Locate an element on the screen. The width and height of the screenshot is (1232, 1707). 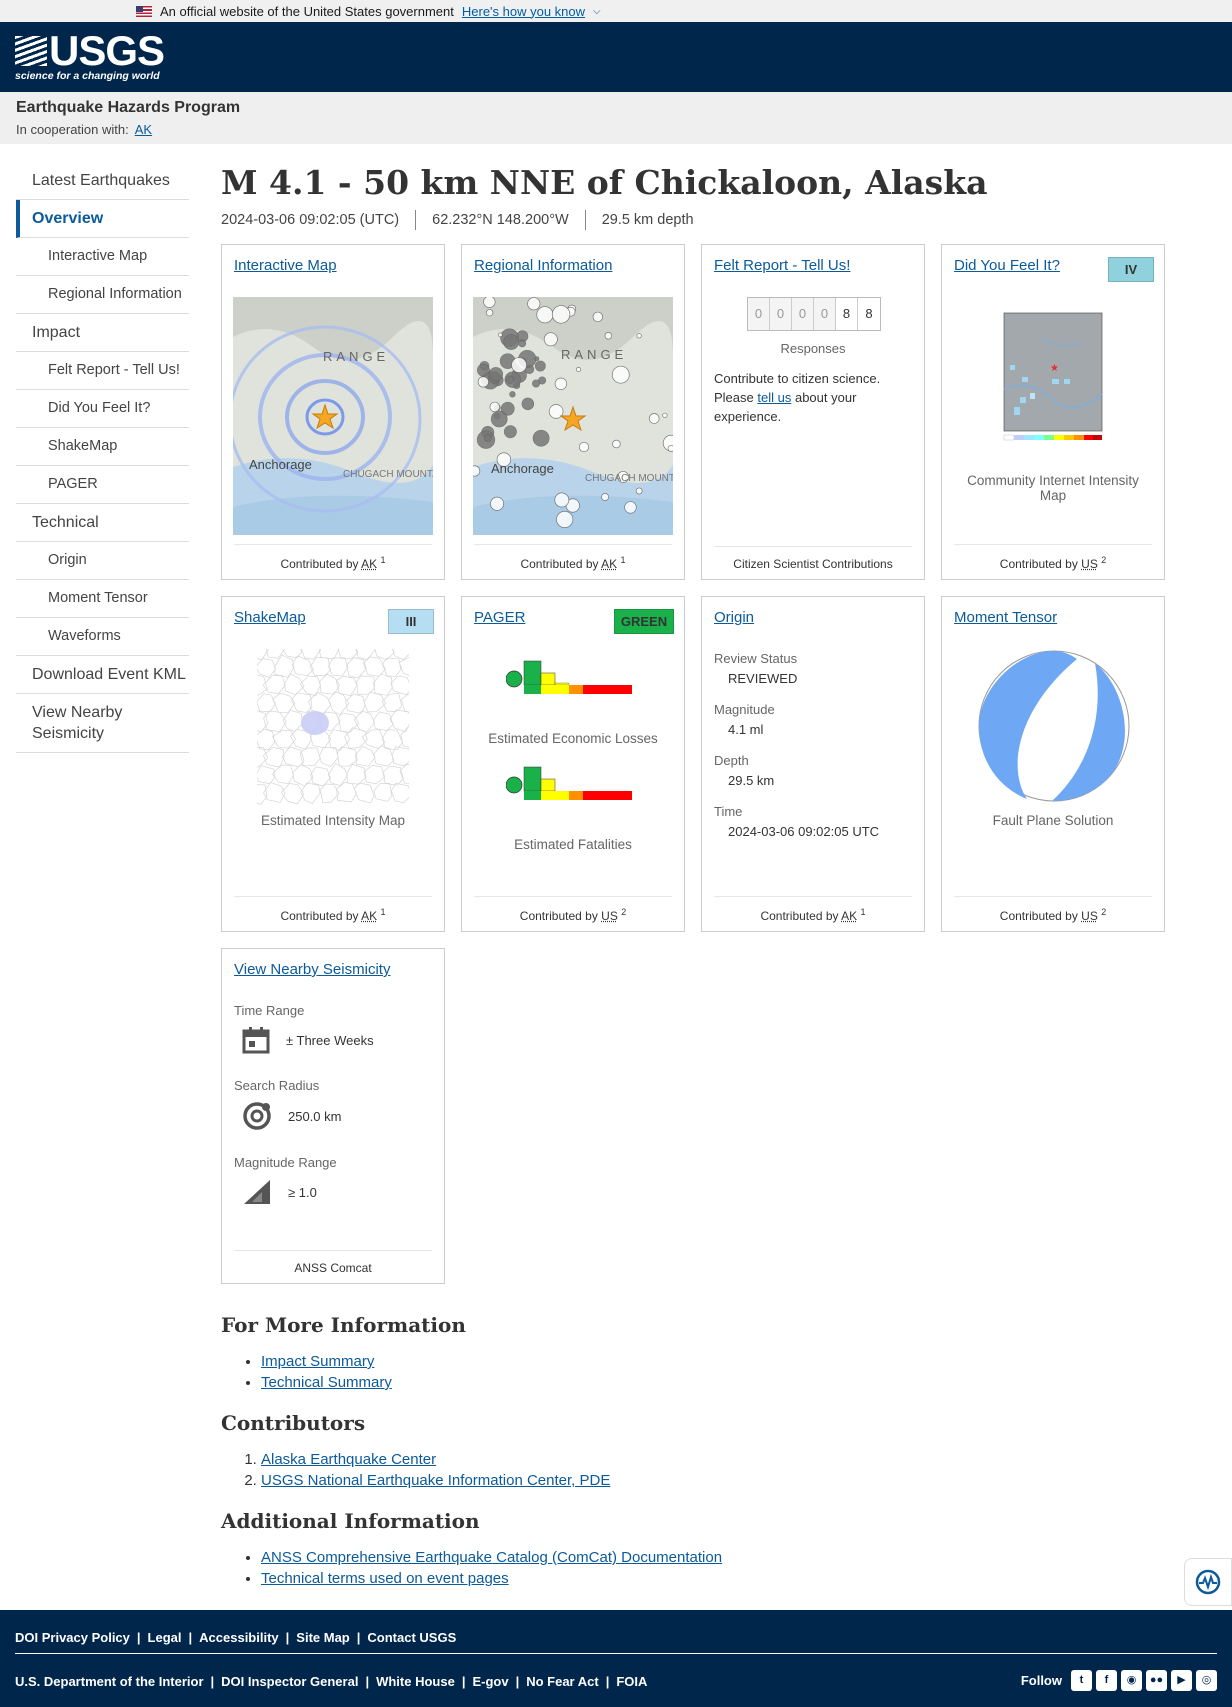
feedback-button is located at coordinates (1208, 1582).